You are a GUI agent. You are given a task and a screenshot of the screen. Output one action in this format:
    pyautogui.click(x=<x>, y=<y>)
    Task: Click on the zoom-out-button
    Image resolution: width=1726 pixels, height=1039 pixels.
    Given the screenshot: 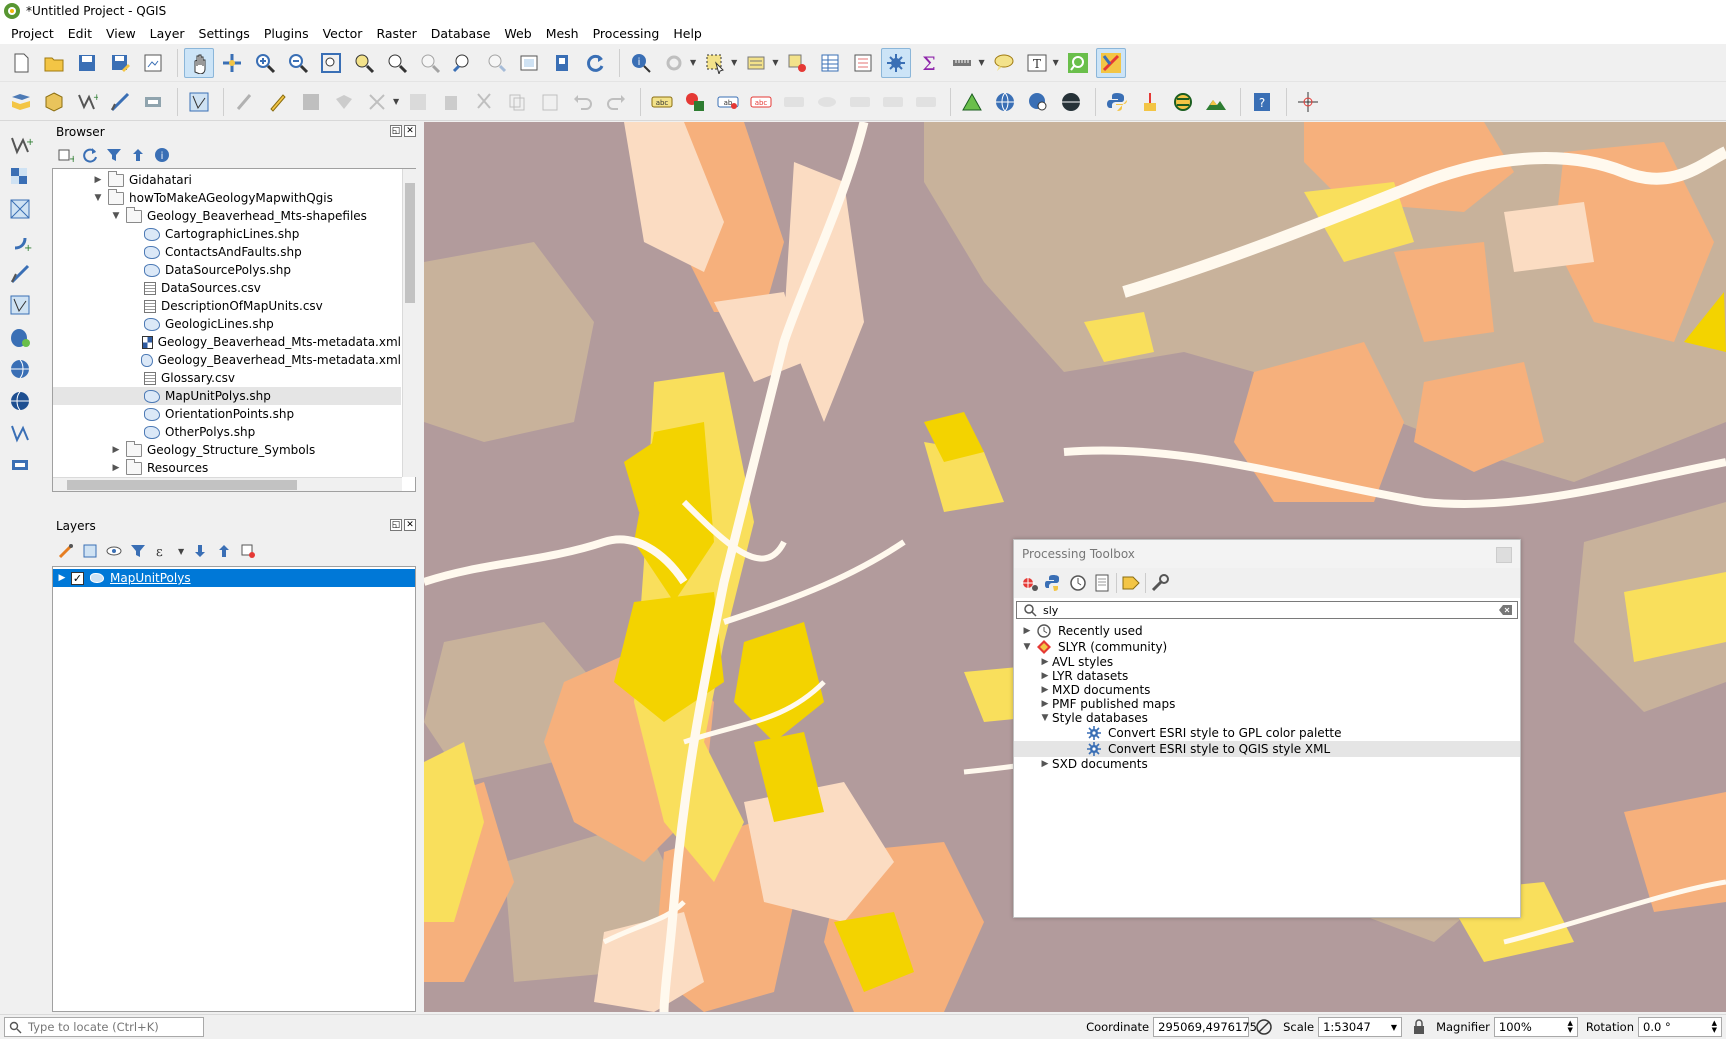 What is the action you would take?
    pyautogui.click(x=298, y=63)
    